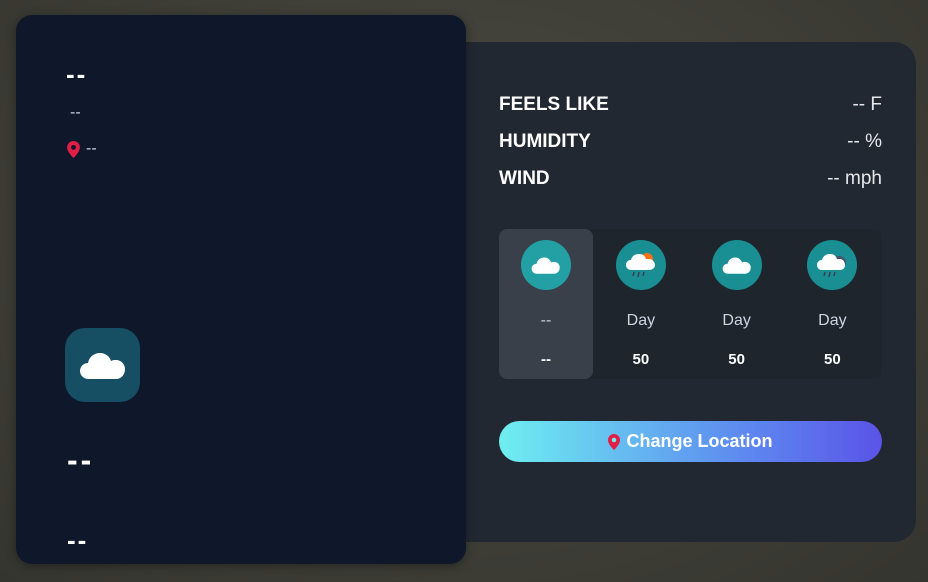  What do you see at coordinates (546, 359) in the screenshot?
I see `forecast-temp: --` at bounding box center [546, 359].